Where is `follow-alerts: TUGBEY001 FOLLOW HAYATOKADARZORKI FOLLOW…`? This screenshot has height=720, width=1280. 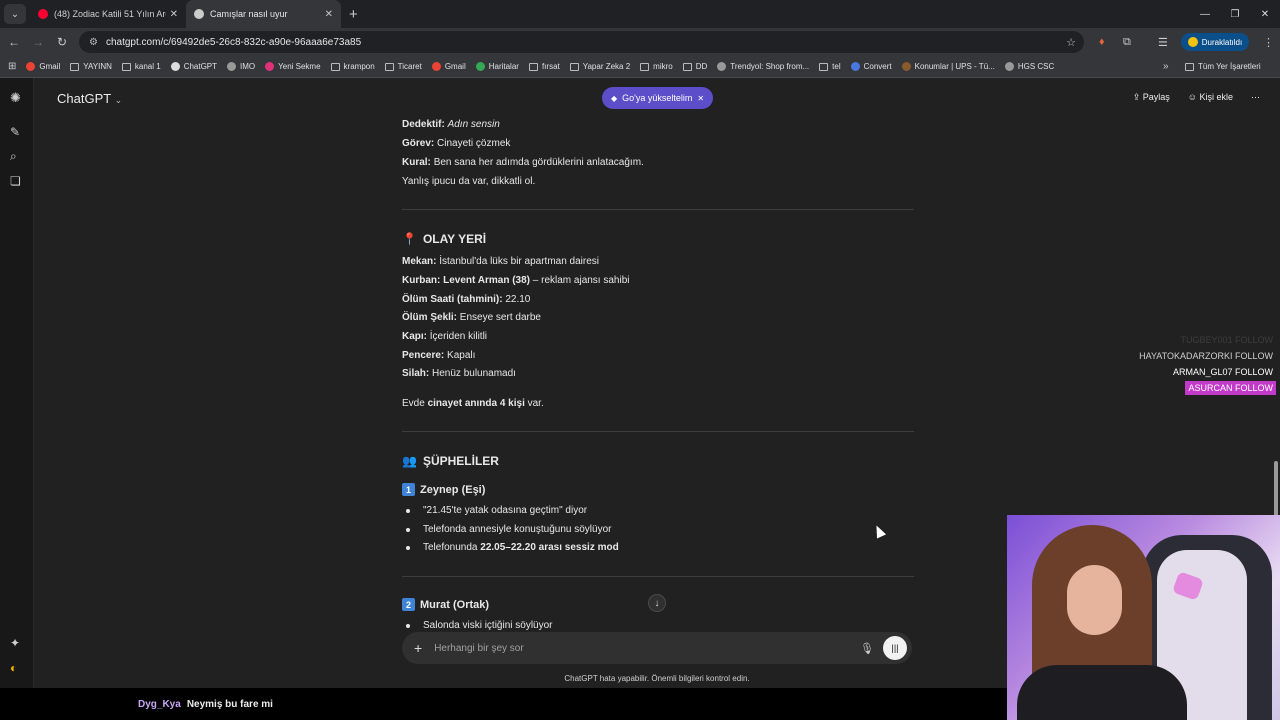
follow-alerts: TUGBEY001 FOLLOW HAYATOKADARZORKI FOLLOW… is located at coordinates (1206, 364).